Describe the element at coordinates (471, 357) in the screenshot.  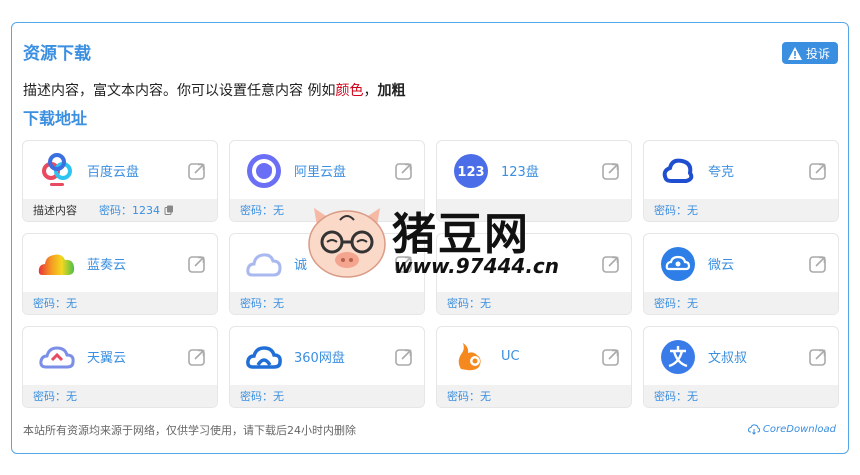
I see `uc-icon` at that location.